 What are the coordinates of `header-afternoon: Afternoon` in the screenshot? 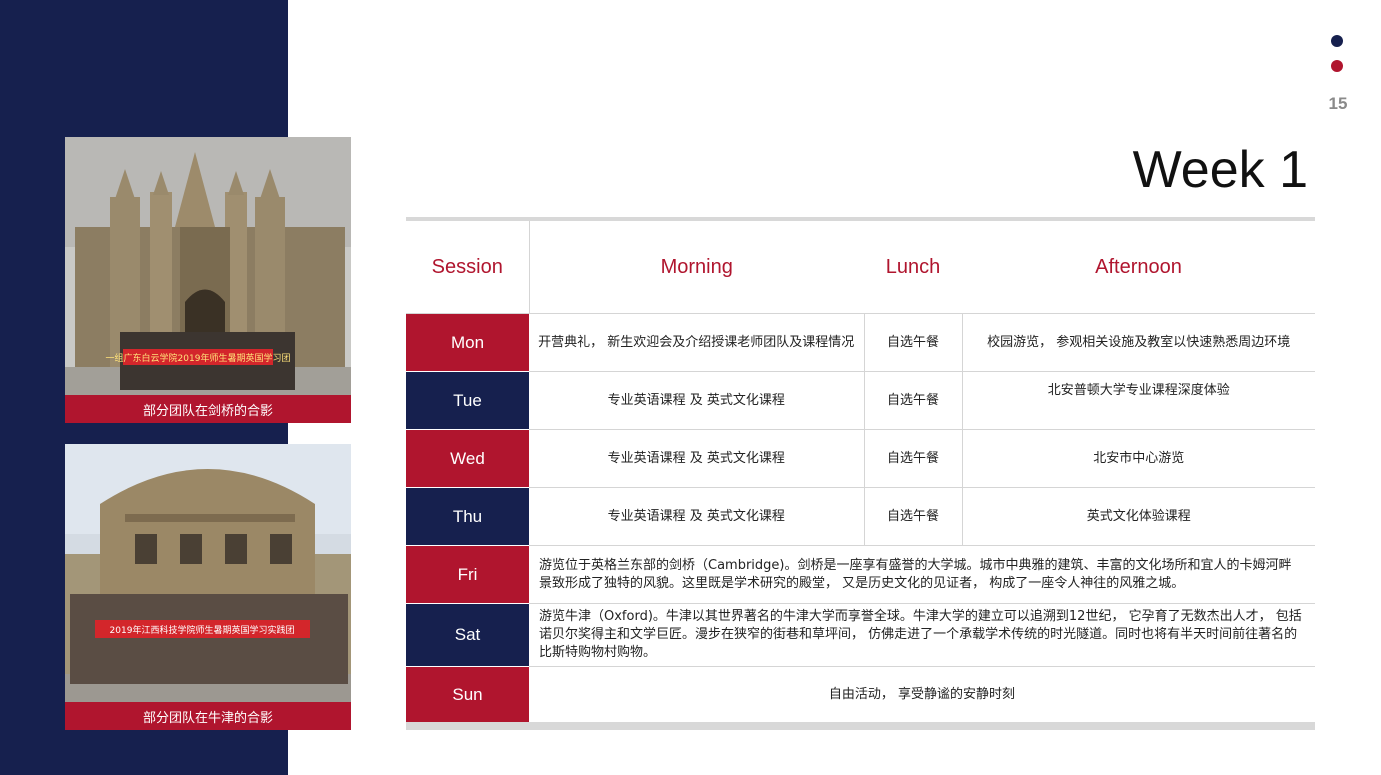 It's located at (1138, 267).